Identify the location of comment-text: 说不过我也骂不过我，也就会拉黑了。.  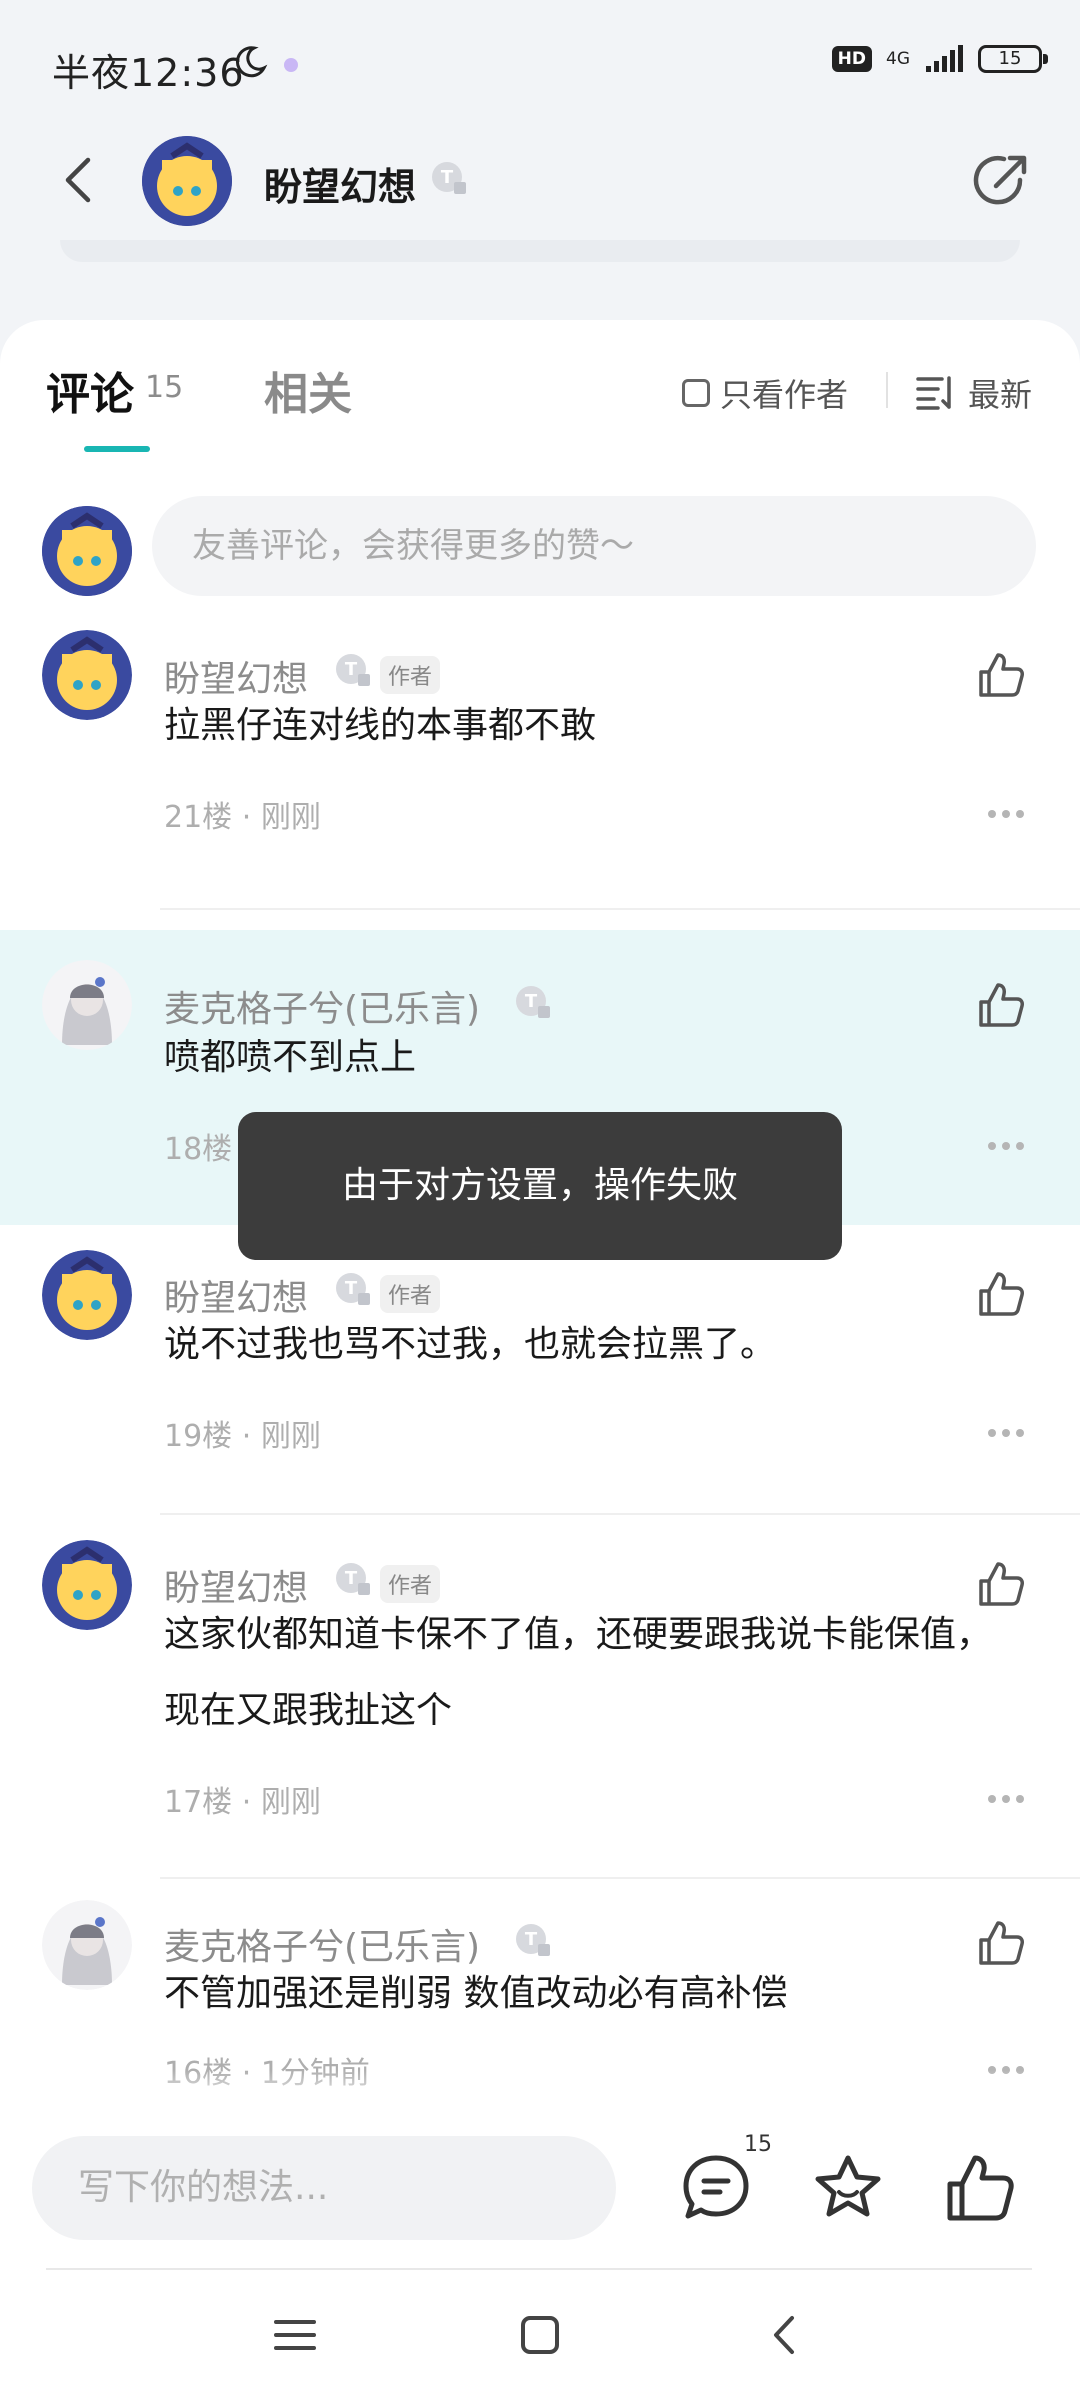
(470, 1344).